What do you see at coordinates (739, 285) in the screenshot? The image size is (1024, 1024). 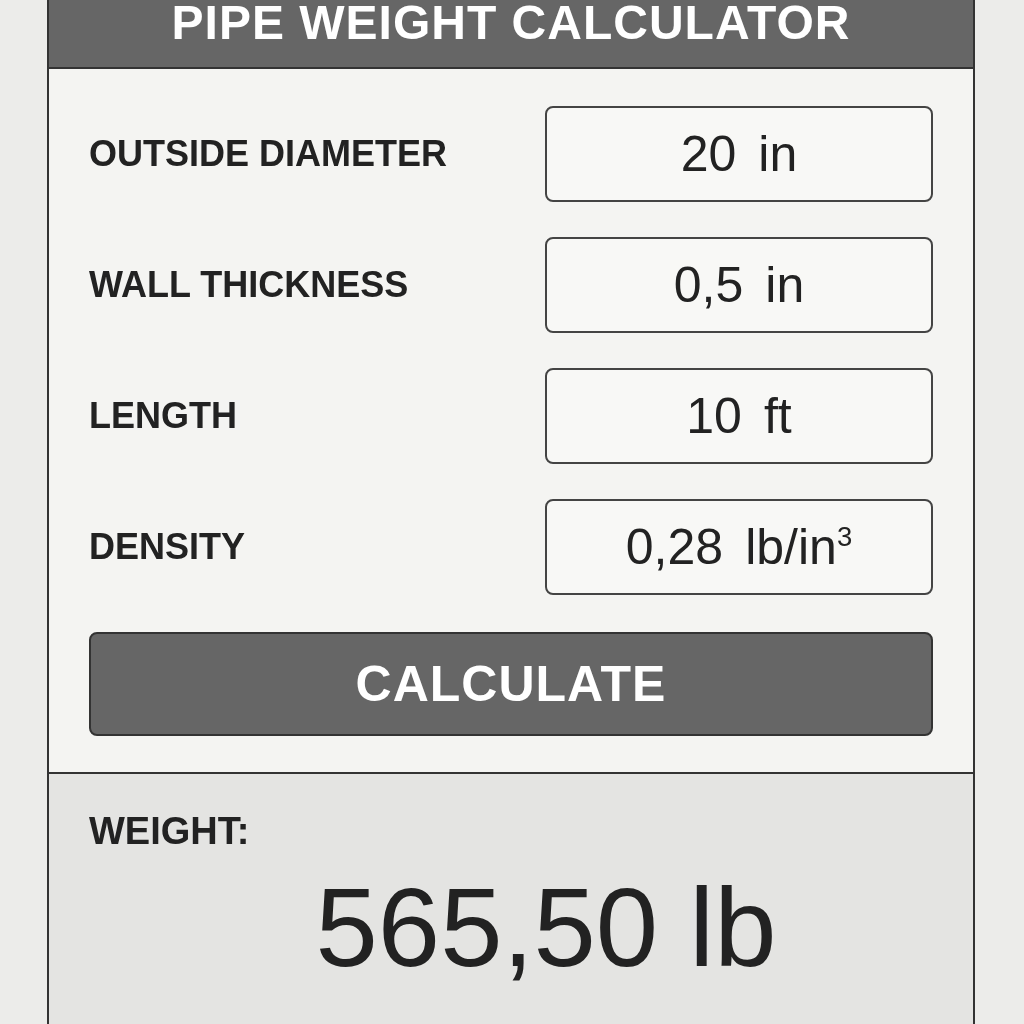 I see `input-field: 0,5 in` at bounding box center [739, 285].